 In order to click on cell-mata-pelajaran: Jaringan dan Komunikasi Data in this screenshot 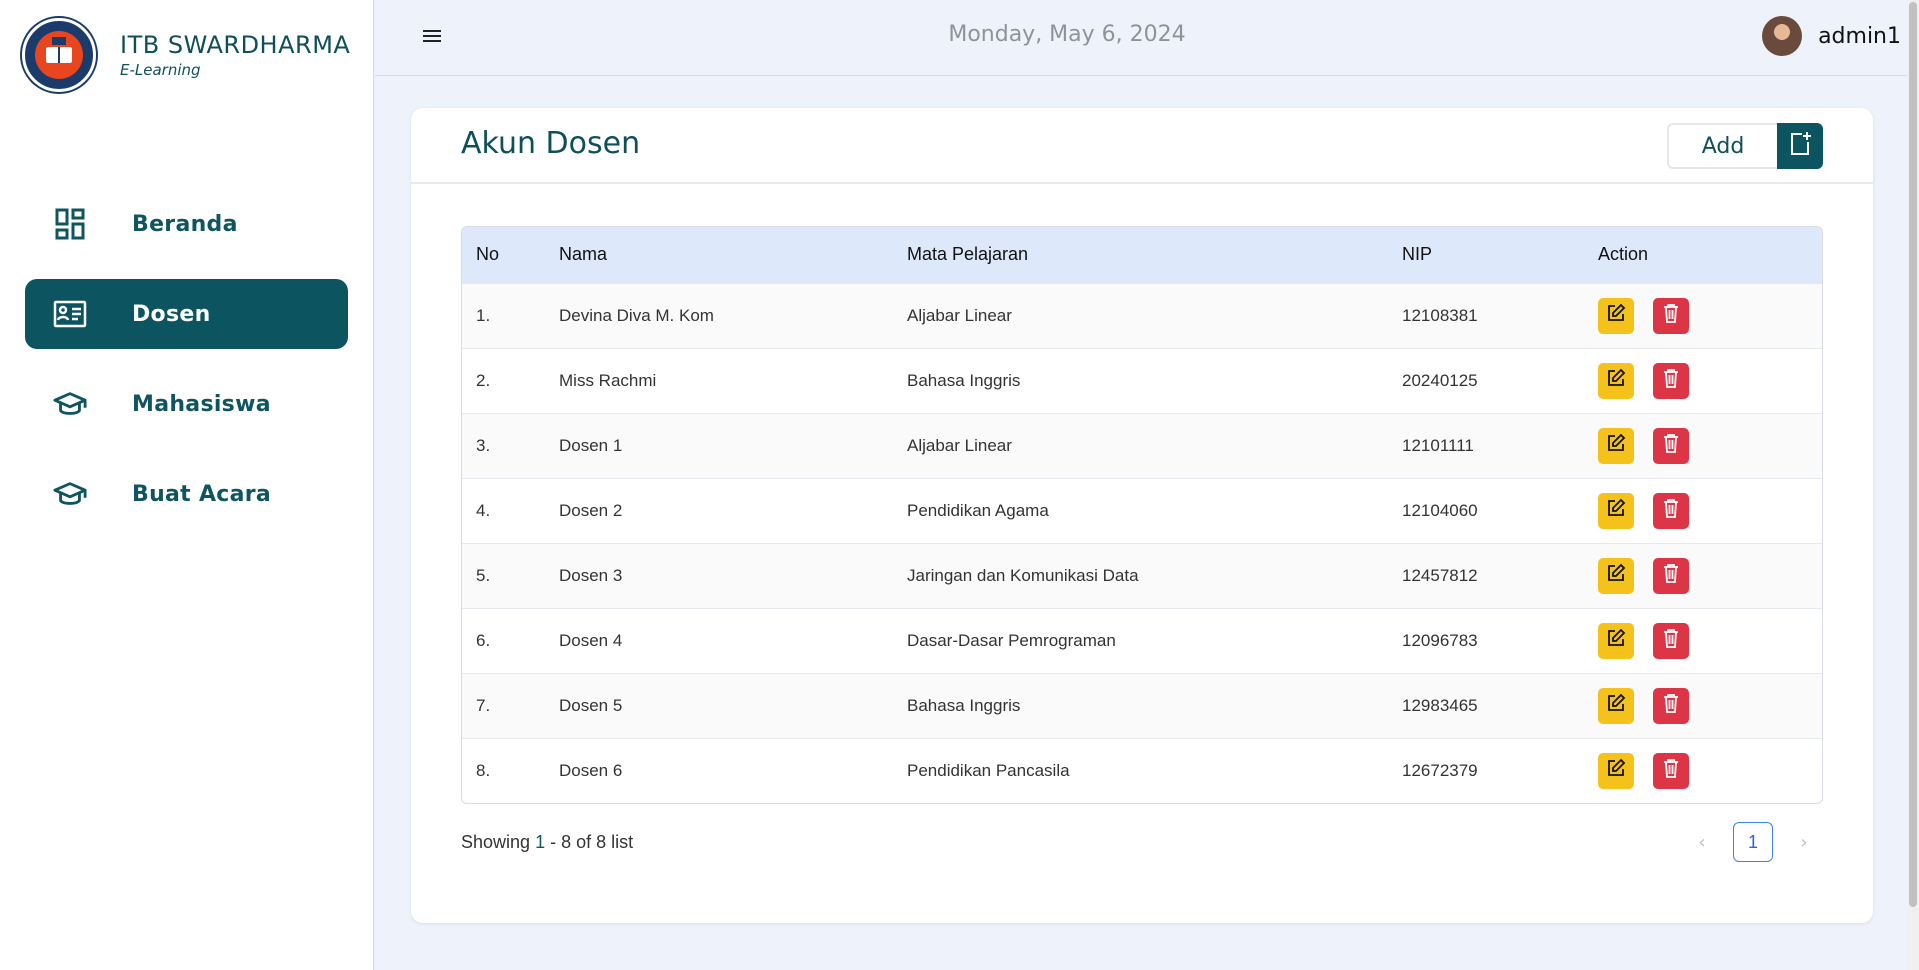, I will do `click(1023, 575)`.